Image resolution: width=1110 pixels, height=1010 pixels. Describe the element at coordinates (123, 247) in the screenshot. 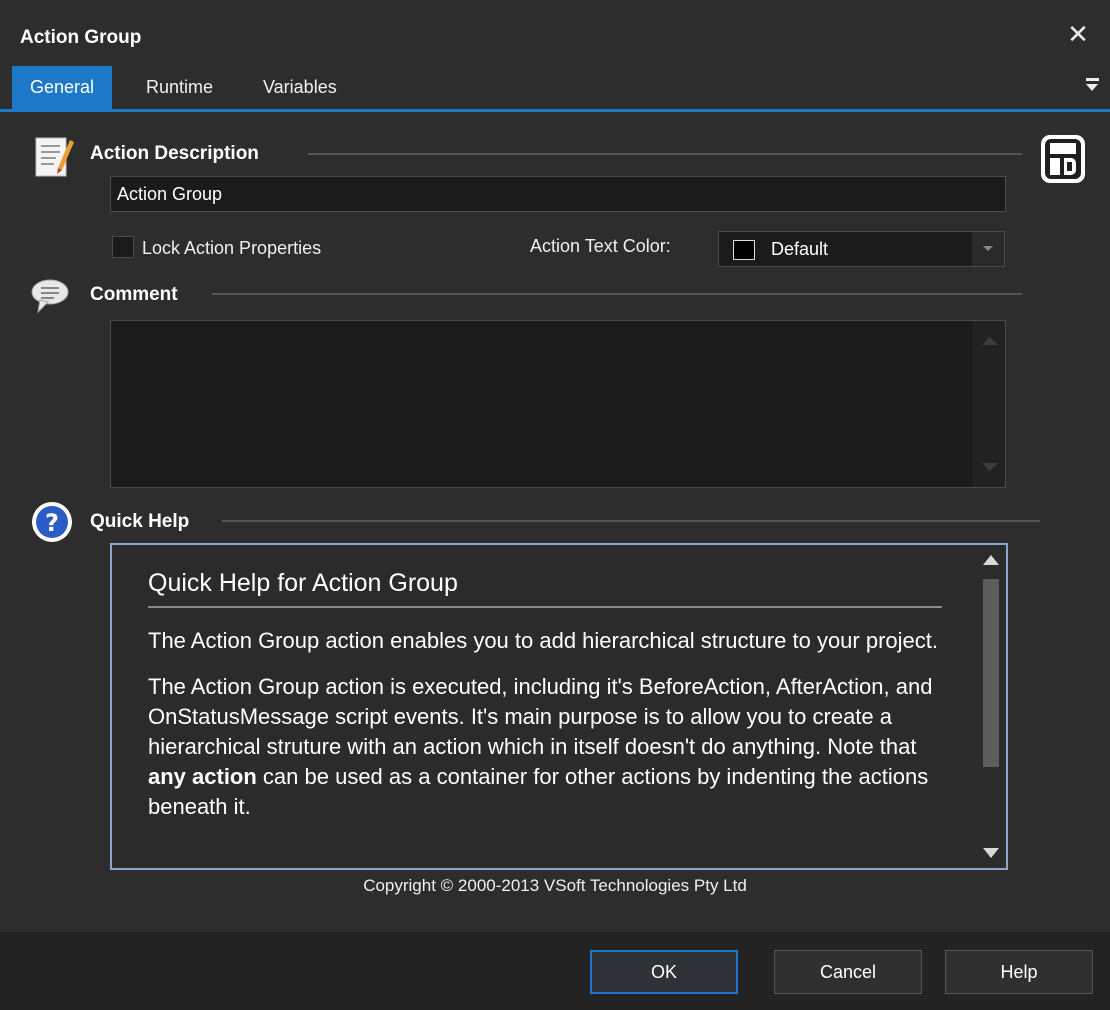

I see `lock-properties-checkbox` at that location.